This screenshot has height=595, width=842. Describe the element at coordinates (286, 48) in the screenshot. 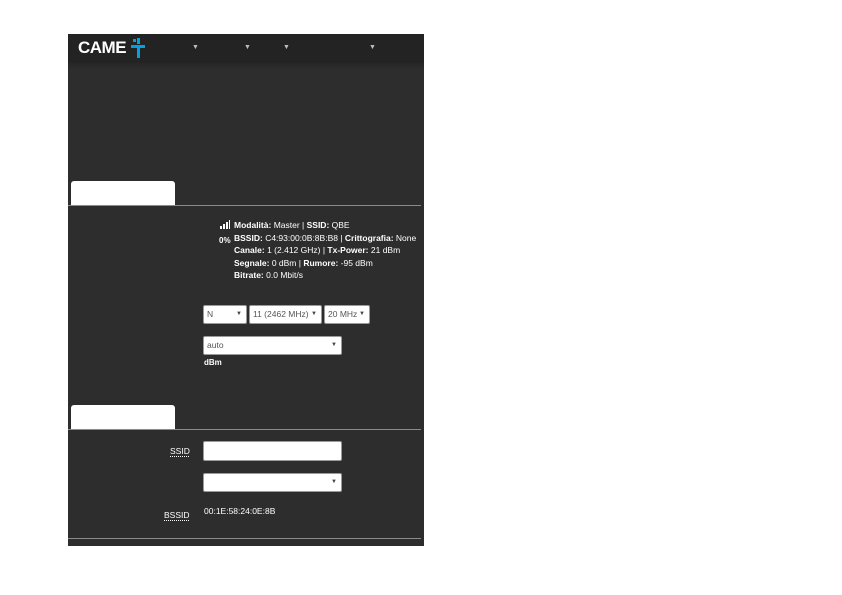

I see `menu-3-caret-down-icon: ▼` at that location.